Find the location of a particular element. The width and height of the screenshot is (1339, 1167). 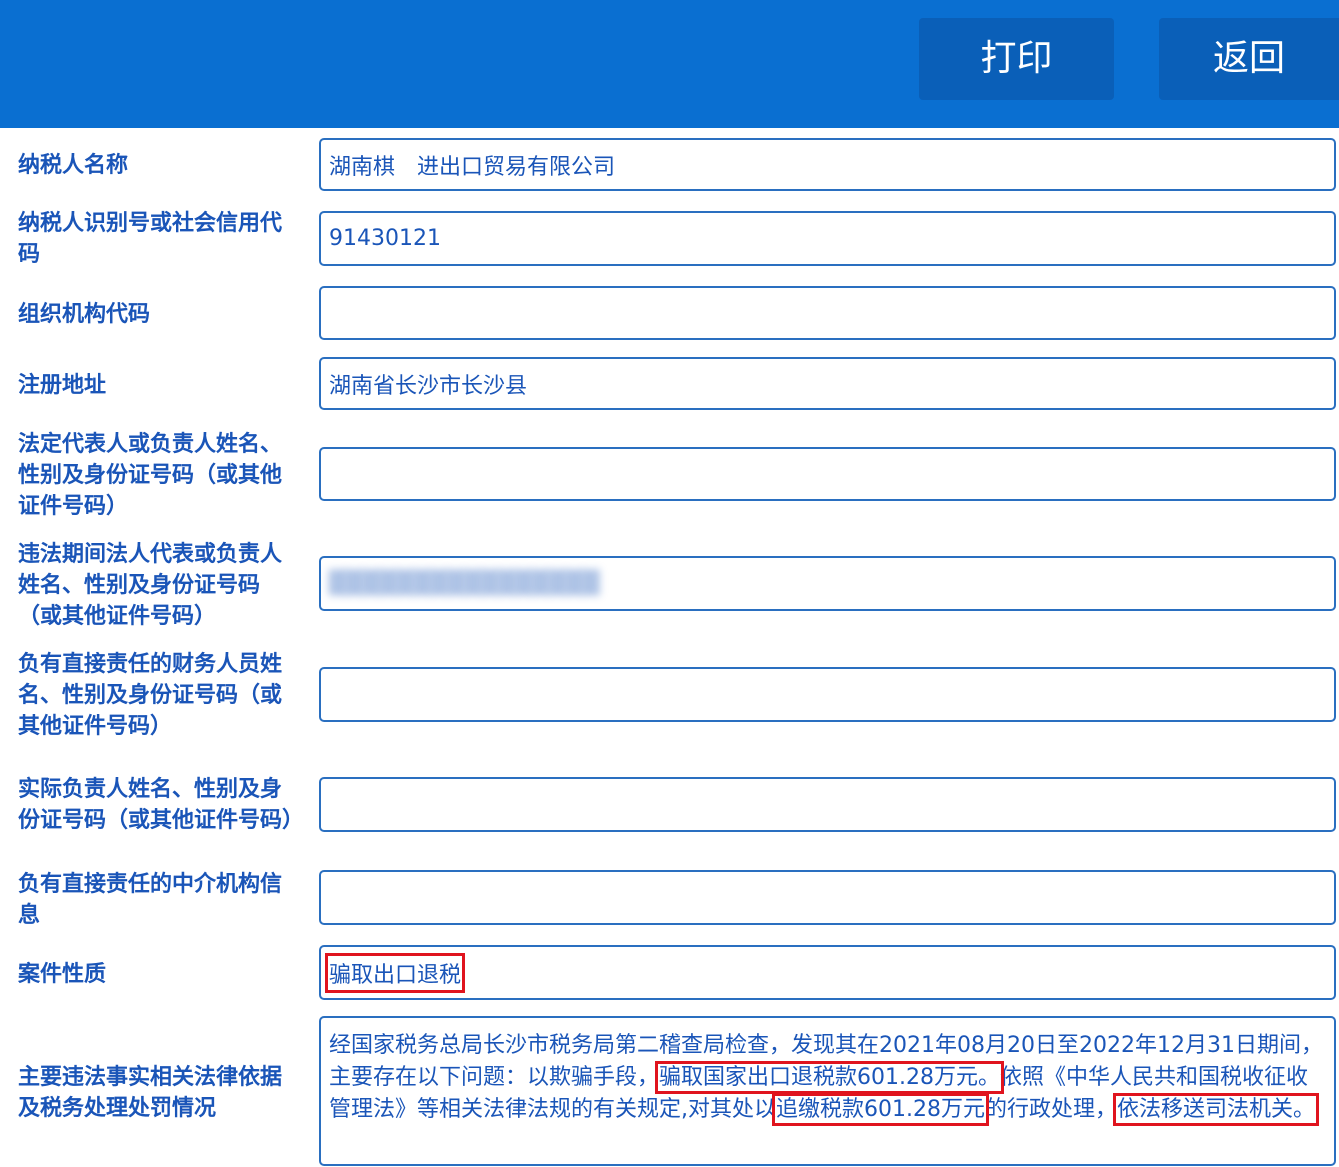

case-nature-field: 骗取出口退税 is located at coordinates (827, 972).